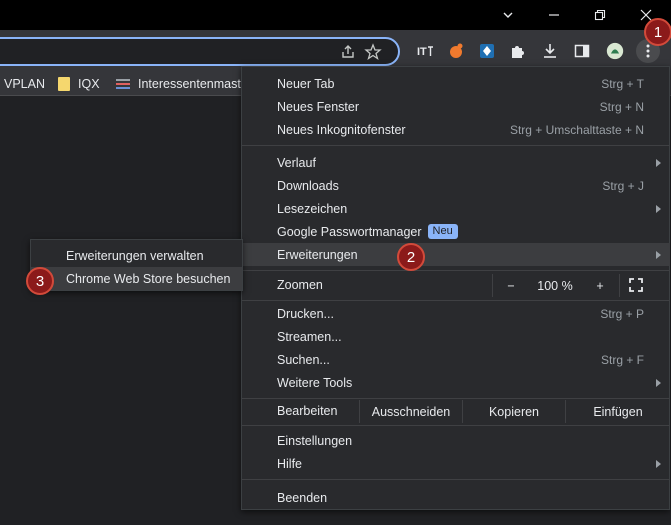 The height and width of the screenshot is (525, 671). I want to click on menu-item-more-tools: Weitere Tools, so click(456, 382).